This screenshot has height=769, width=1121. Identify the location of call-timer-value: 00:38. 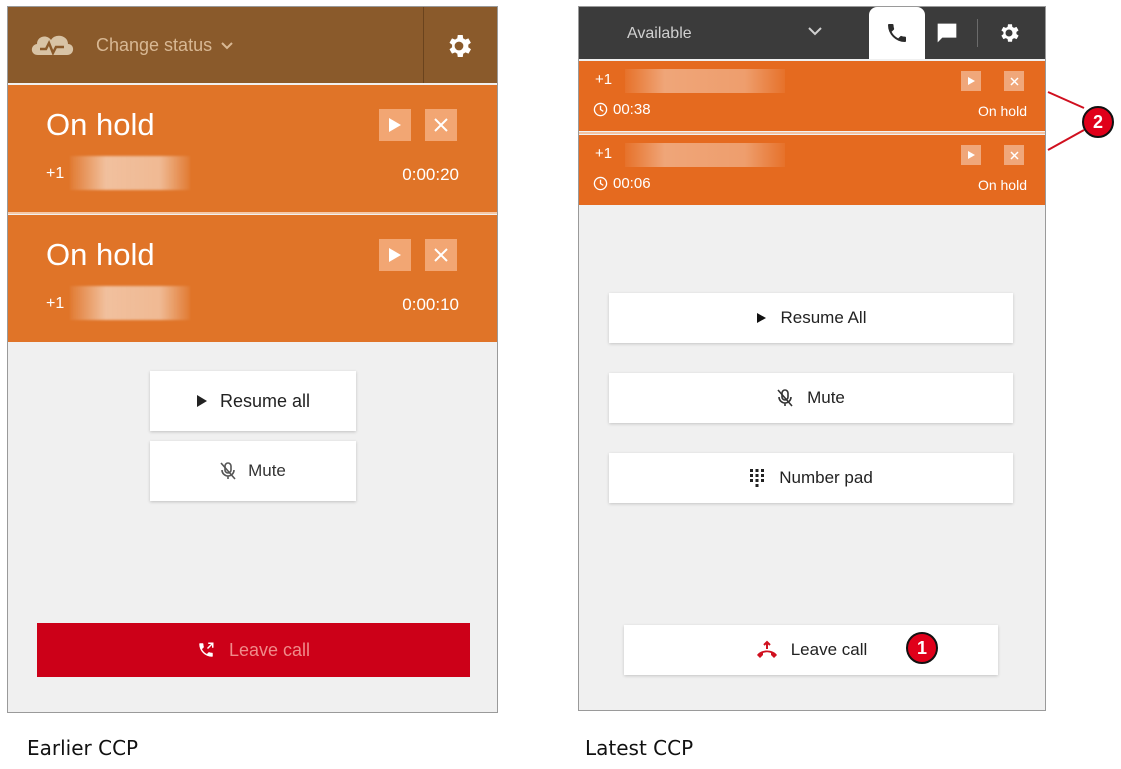
(632, 109).